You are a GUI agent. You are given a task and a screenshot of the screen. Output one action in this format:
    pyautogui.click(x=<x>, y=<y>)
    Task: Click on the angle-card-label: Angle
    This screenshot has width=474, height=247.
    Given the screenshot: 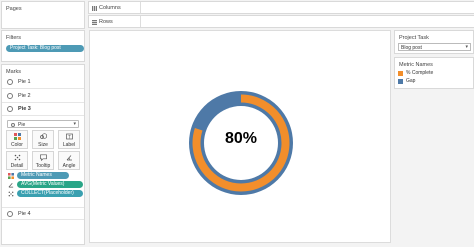 What is the action you would take?
    pyautogui.click(x=69, y=166)
    